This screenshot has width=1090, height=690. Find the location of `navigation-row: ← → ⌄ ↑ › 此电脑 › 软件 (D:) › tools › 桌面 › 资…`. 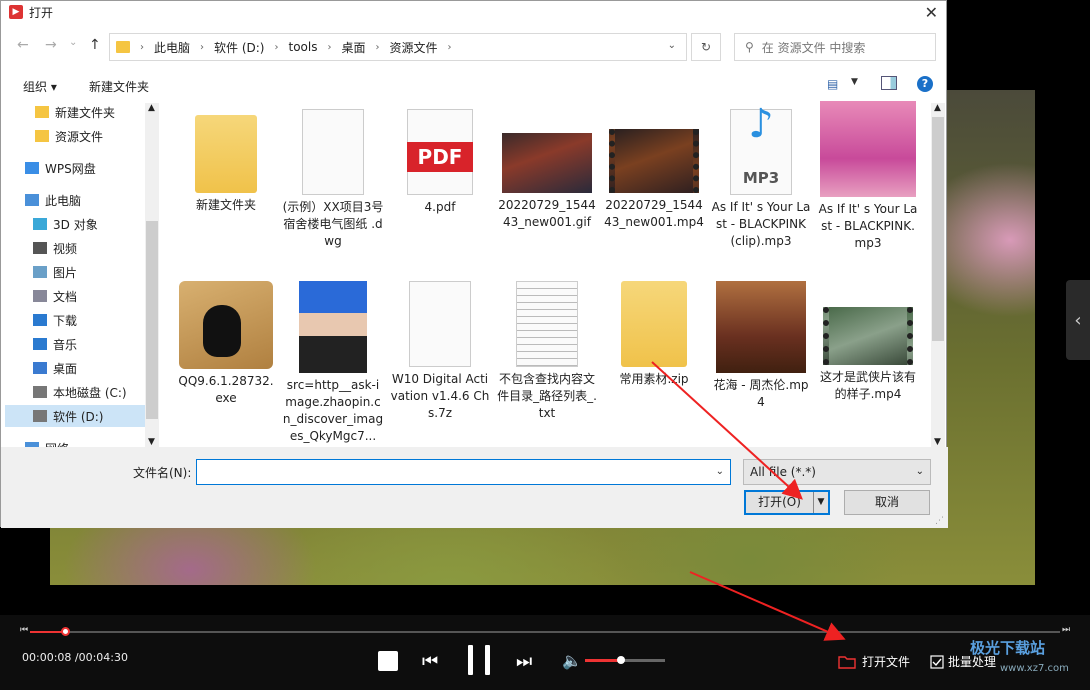

navigation-row: ← → ⌄ ↑ › 此电脑 › 软件 (D:) › tools › 桌面 › 资… is located at coordinates (474, 47).